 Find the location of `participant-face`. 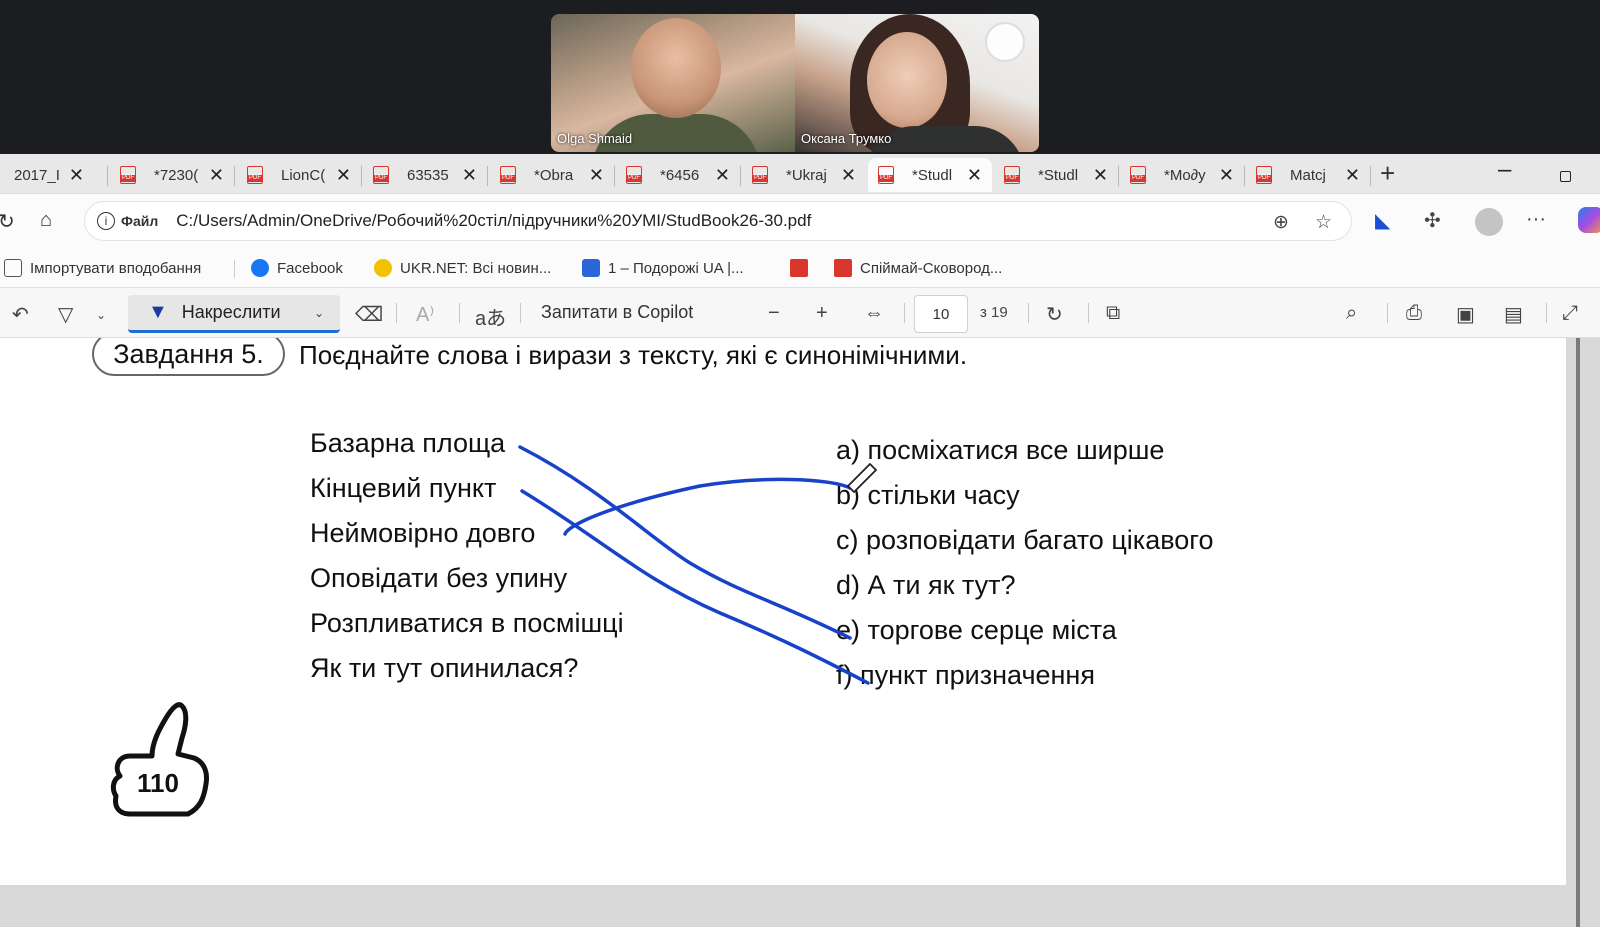

participant-face is located at coordinates (676, 68).